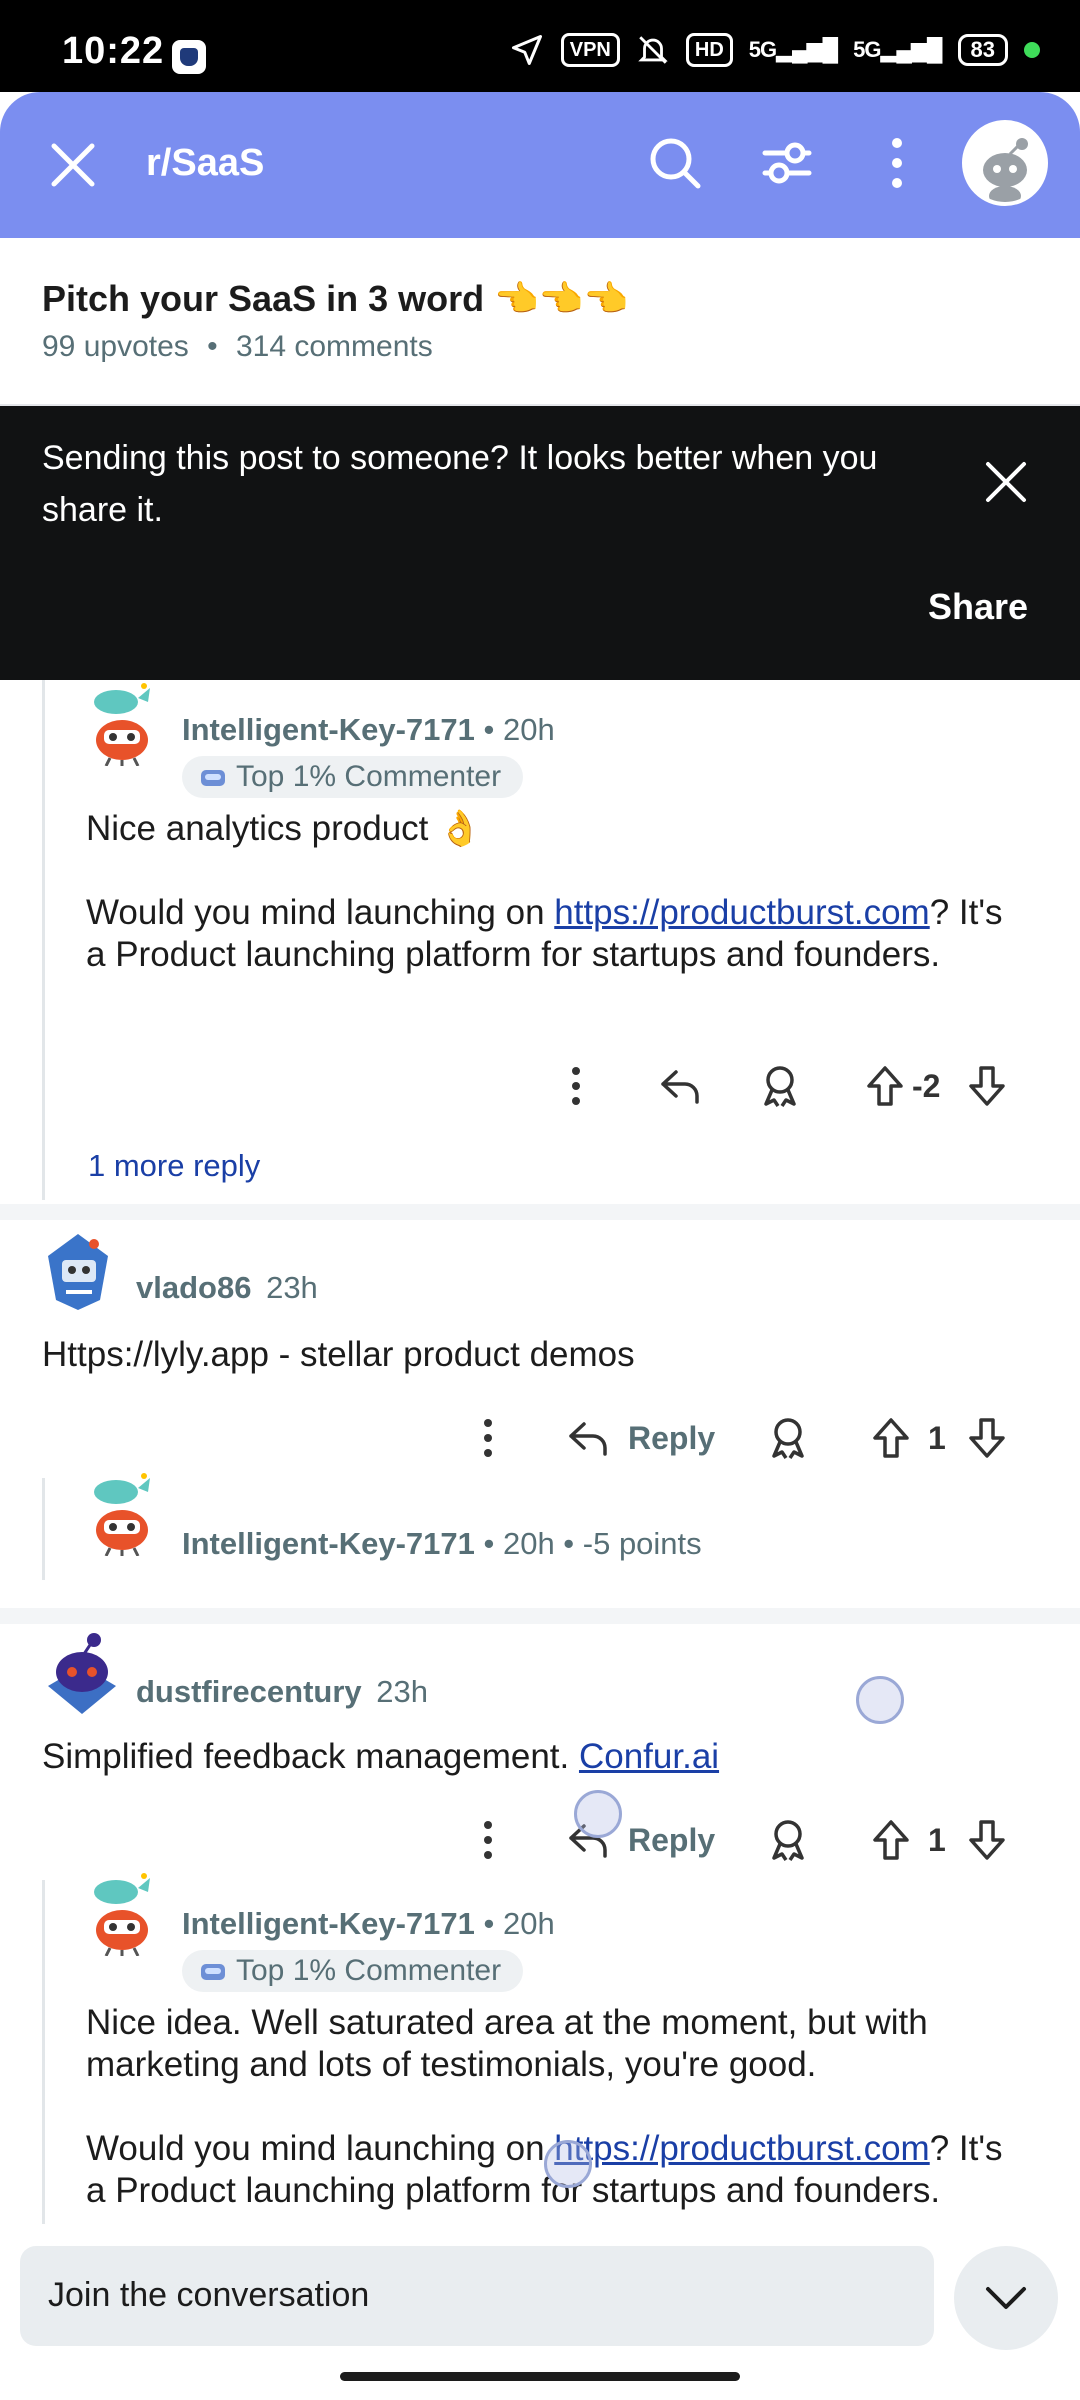 This screenshot has height=2400, width=1080. I want to click on composer-placeholder: Join the conversation, so click(209, 2295).